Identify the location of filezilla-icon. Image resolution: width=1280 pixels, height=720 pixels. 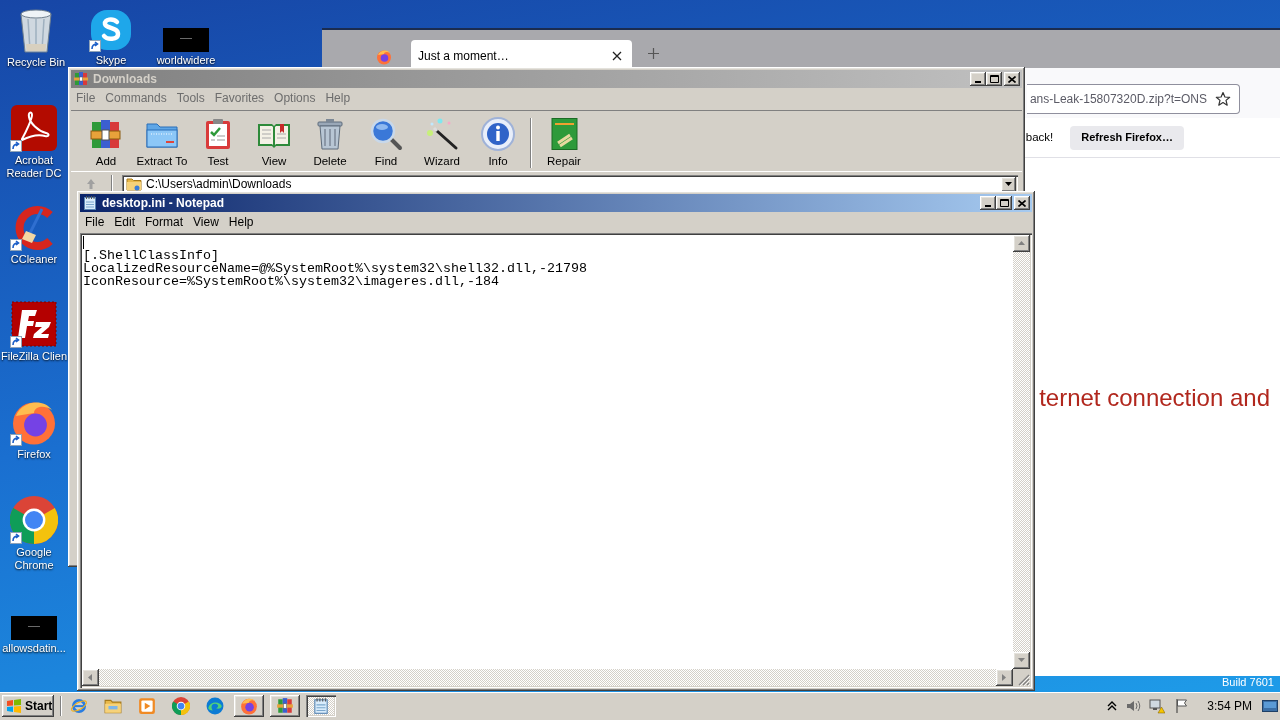
(34, 324).